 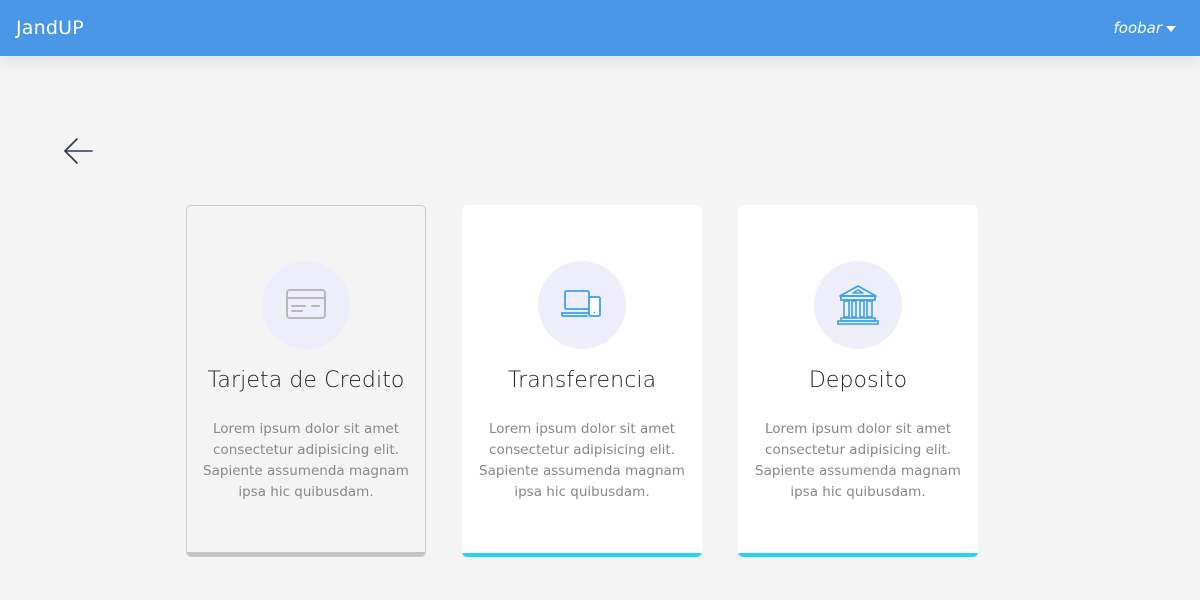 What do you see at coordinates (1171, 28) in the screenshot?
I see `caret-down-icon` at bounding box center [1171, 28].